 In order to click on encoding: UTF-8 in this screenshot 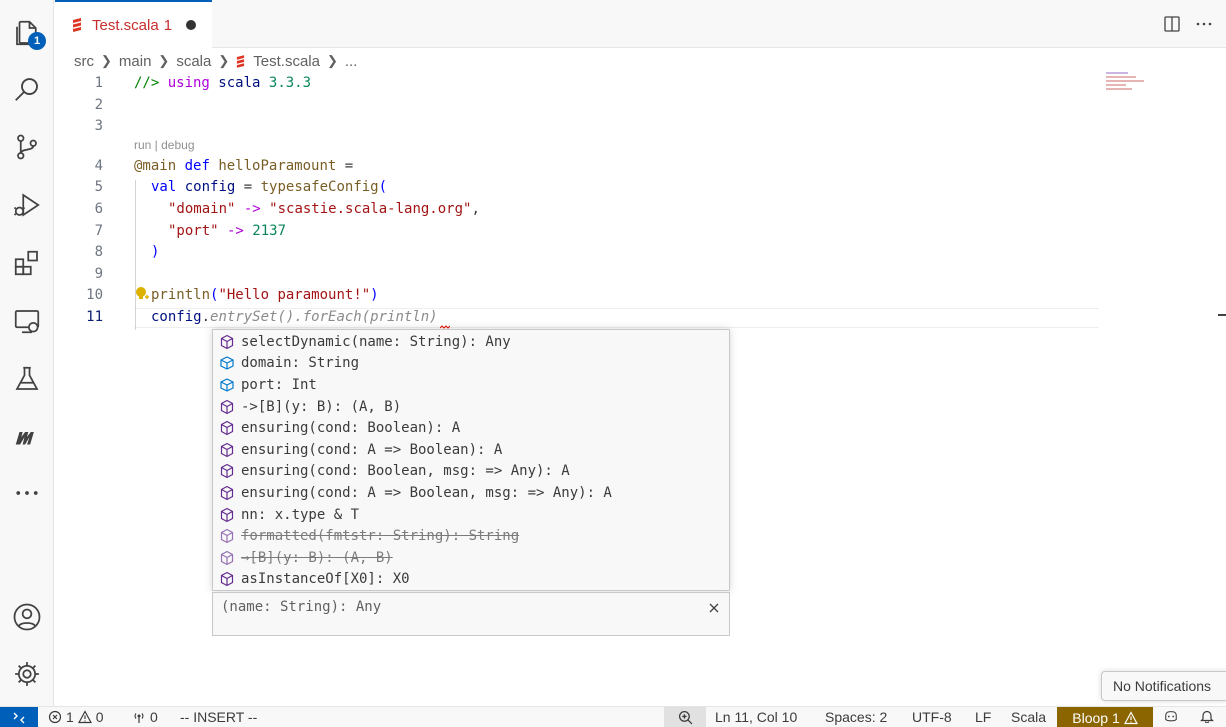, I will do `click(932, 717)`.